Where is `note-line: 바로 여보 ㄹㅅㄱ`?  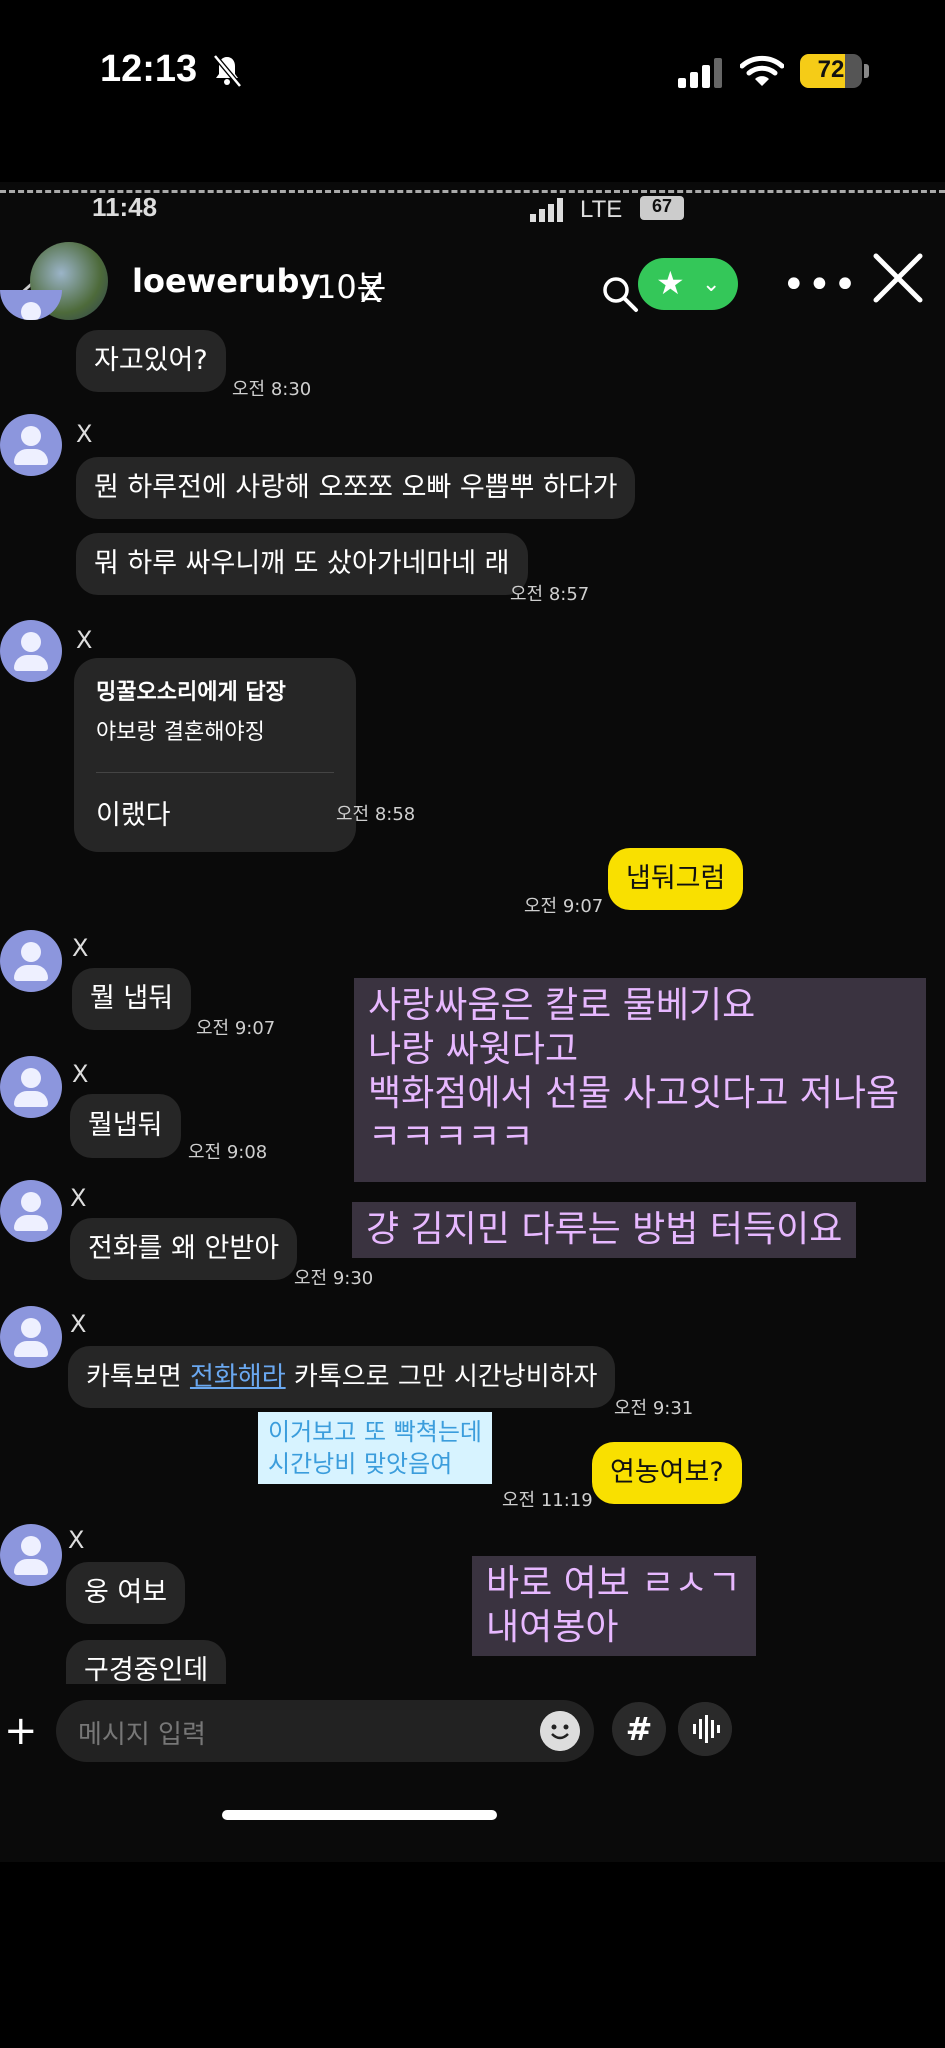
note-line: 바로 여보 ㄹㅅㄱ is located at coordinates (613, 1583).